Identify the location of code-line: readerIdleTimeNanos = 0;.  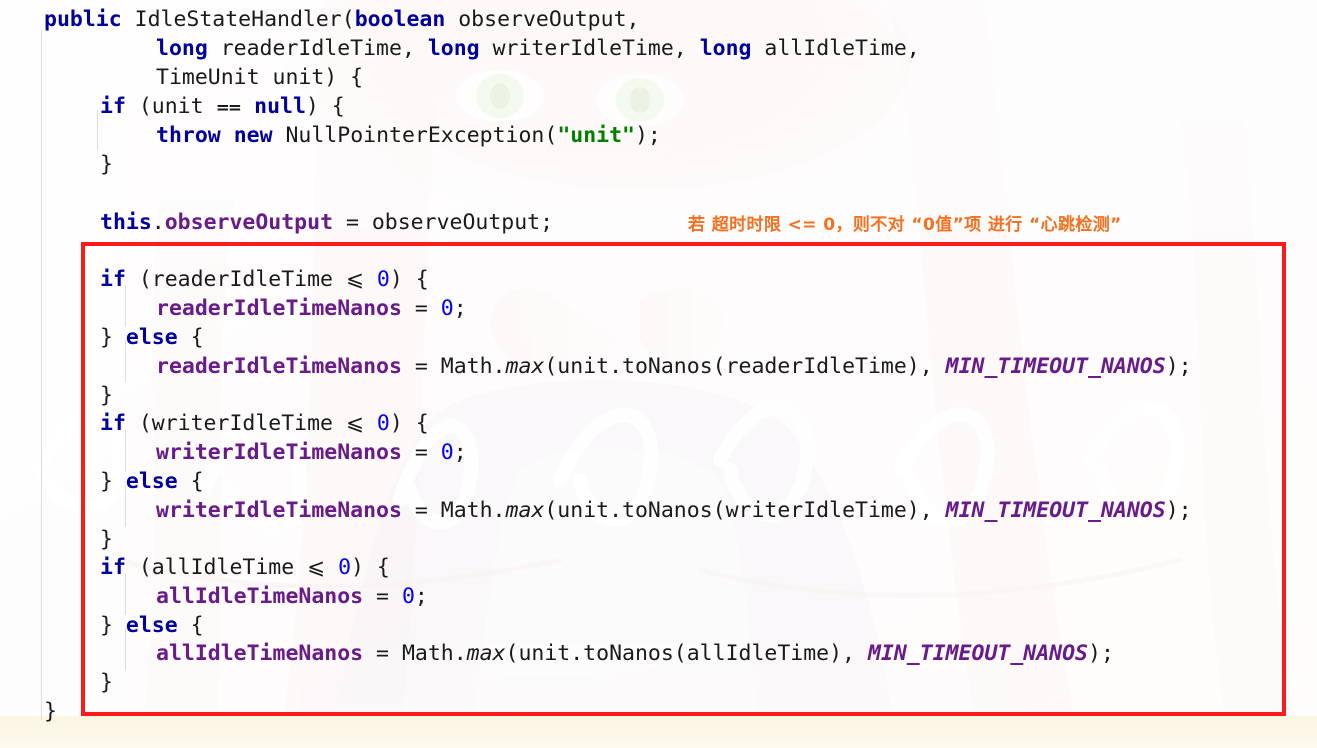
(233, 308).